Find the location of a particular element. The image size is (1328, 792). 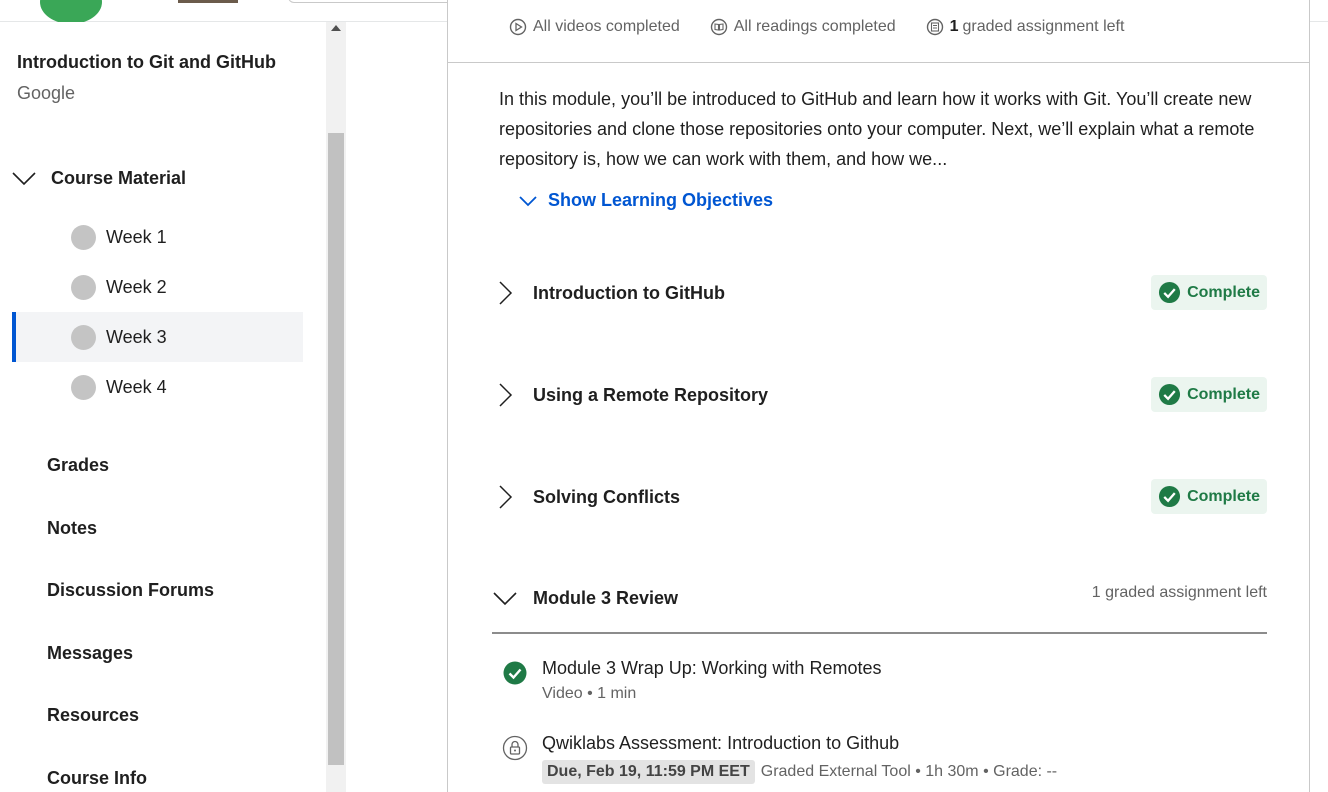

sidebar-item-week-2: Week 2 is located at coordinates (157, 287).